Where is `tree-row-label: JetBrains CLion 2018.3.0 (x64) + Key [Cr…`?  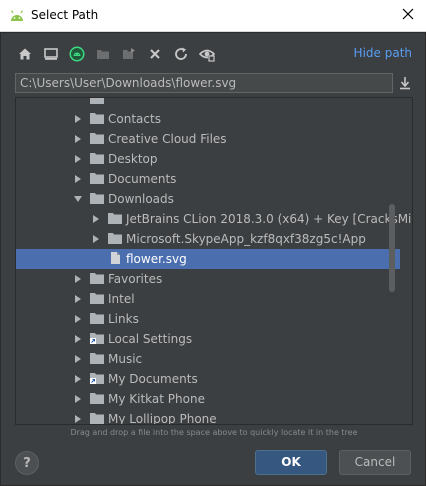 tree-row-label: JetBrains CLion 2018.3.0 (x64) + Key [Cr… is located at coordinates (269, 219).